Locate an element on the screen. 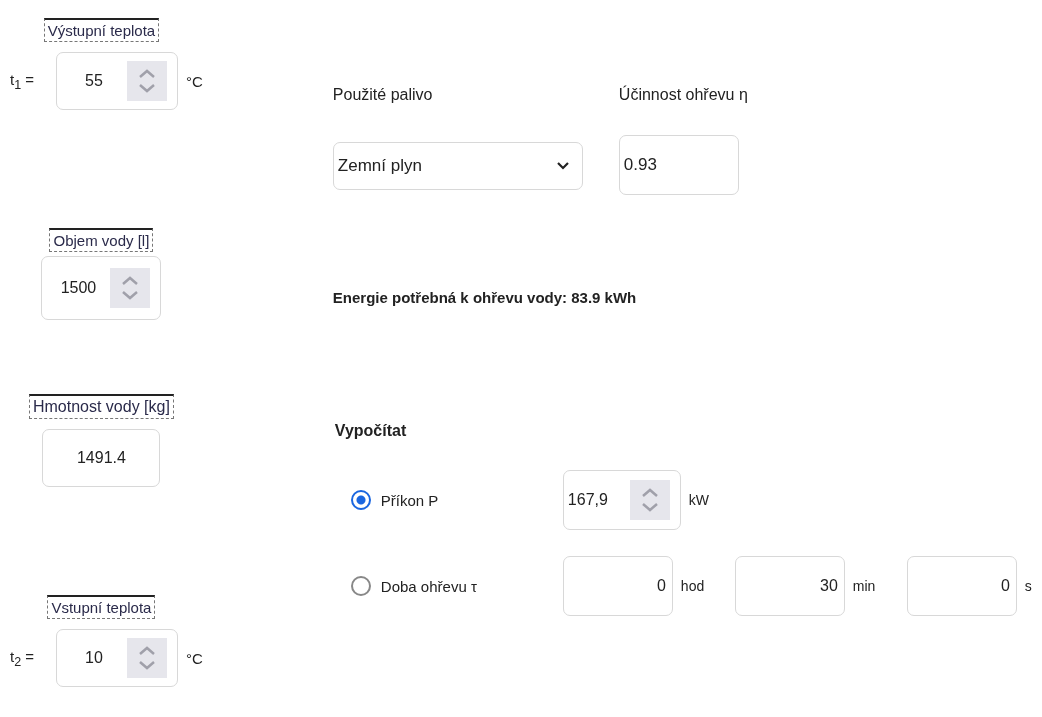 Image resolution: width=1042 pixels, height=717 pixels. efficiency-field: 0.93 is located at coordinates (678, 165).